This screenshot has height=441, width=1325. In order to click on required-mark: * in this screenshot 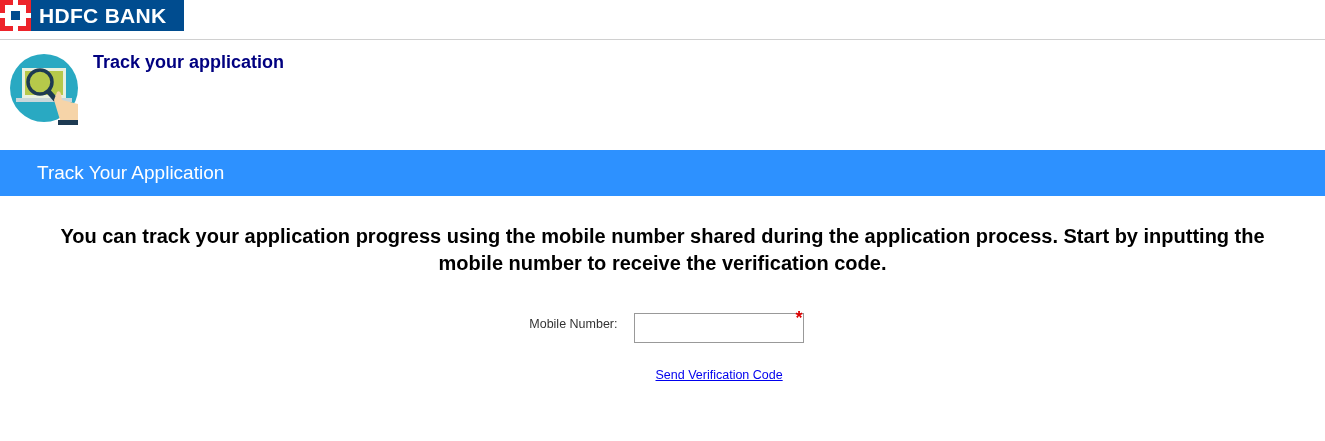, I will do `click(799, 318)`.